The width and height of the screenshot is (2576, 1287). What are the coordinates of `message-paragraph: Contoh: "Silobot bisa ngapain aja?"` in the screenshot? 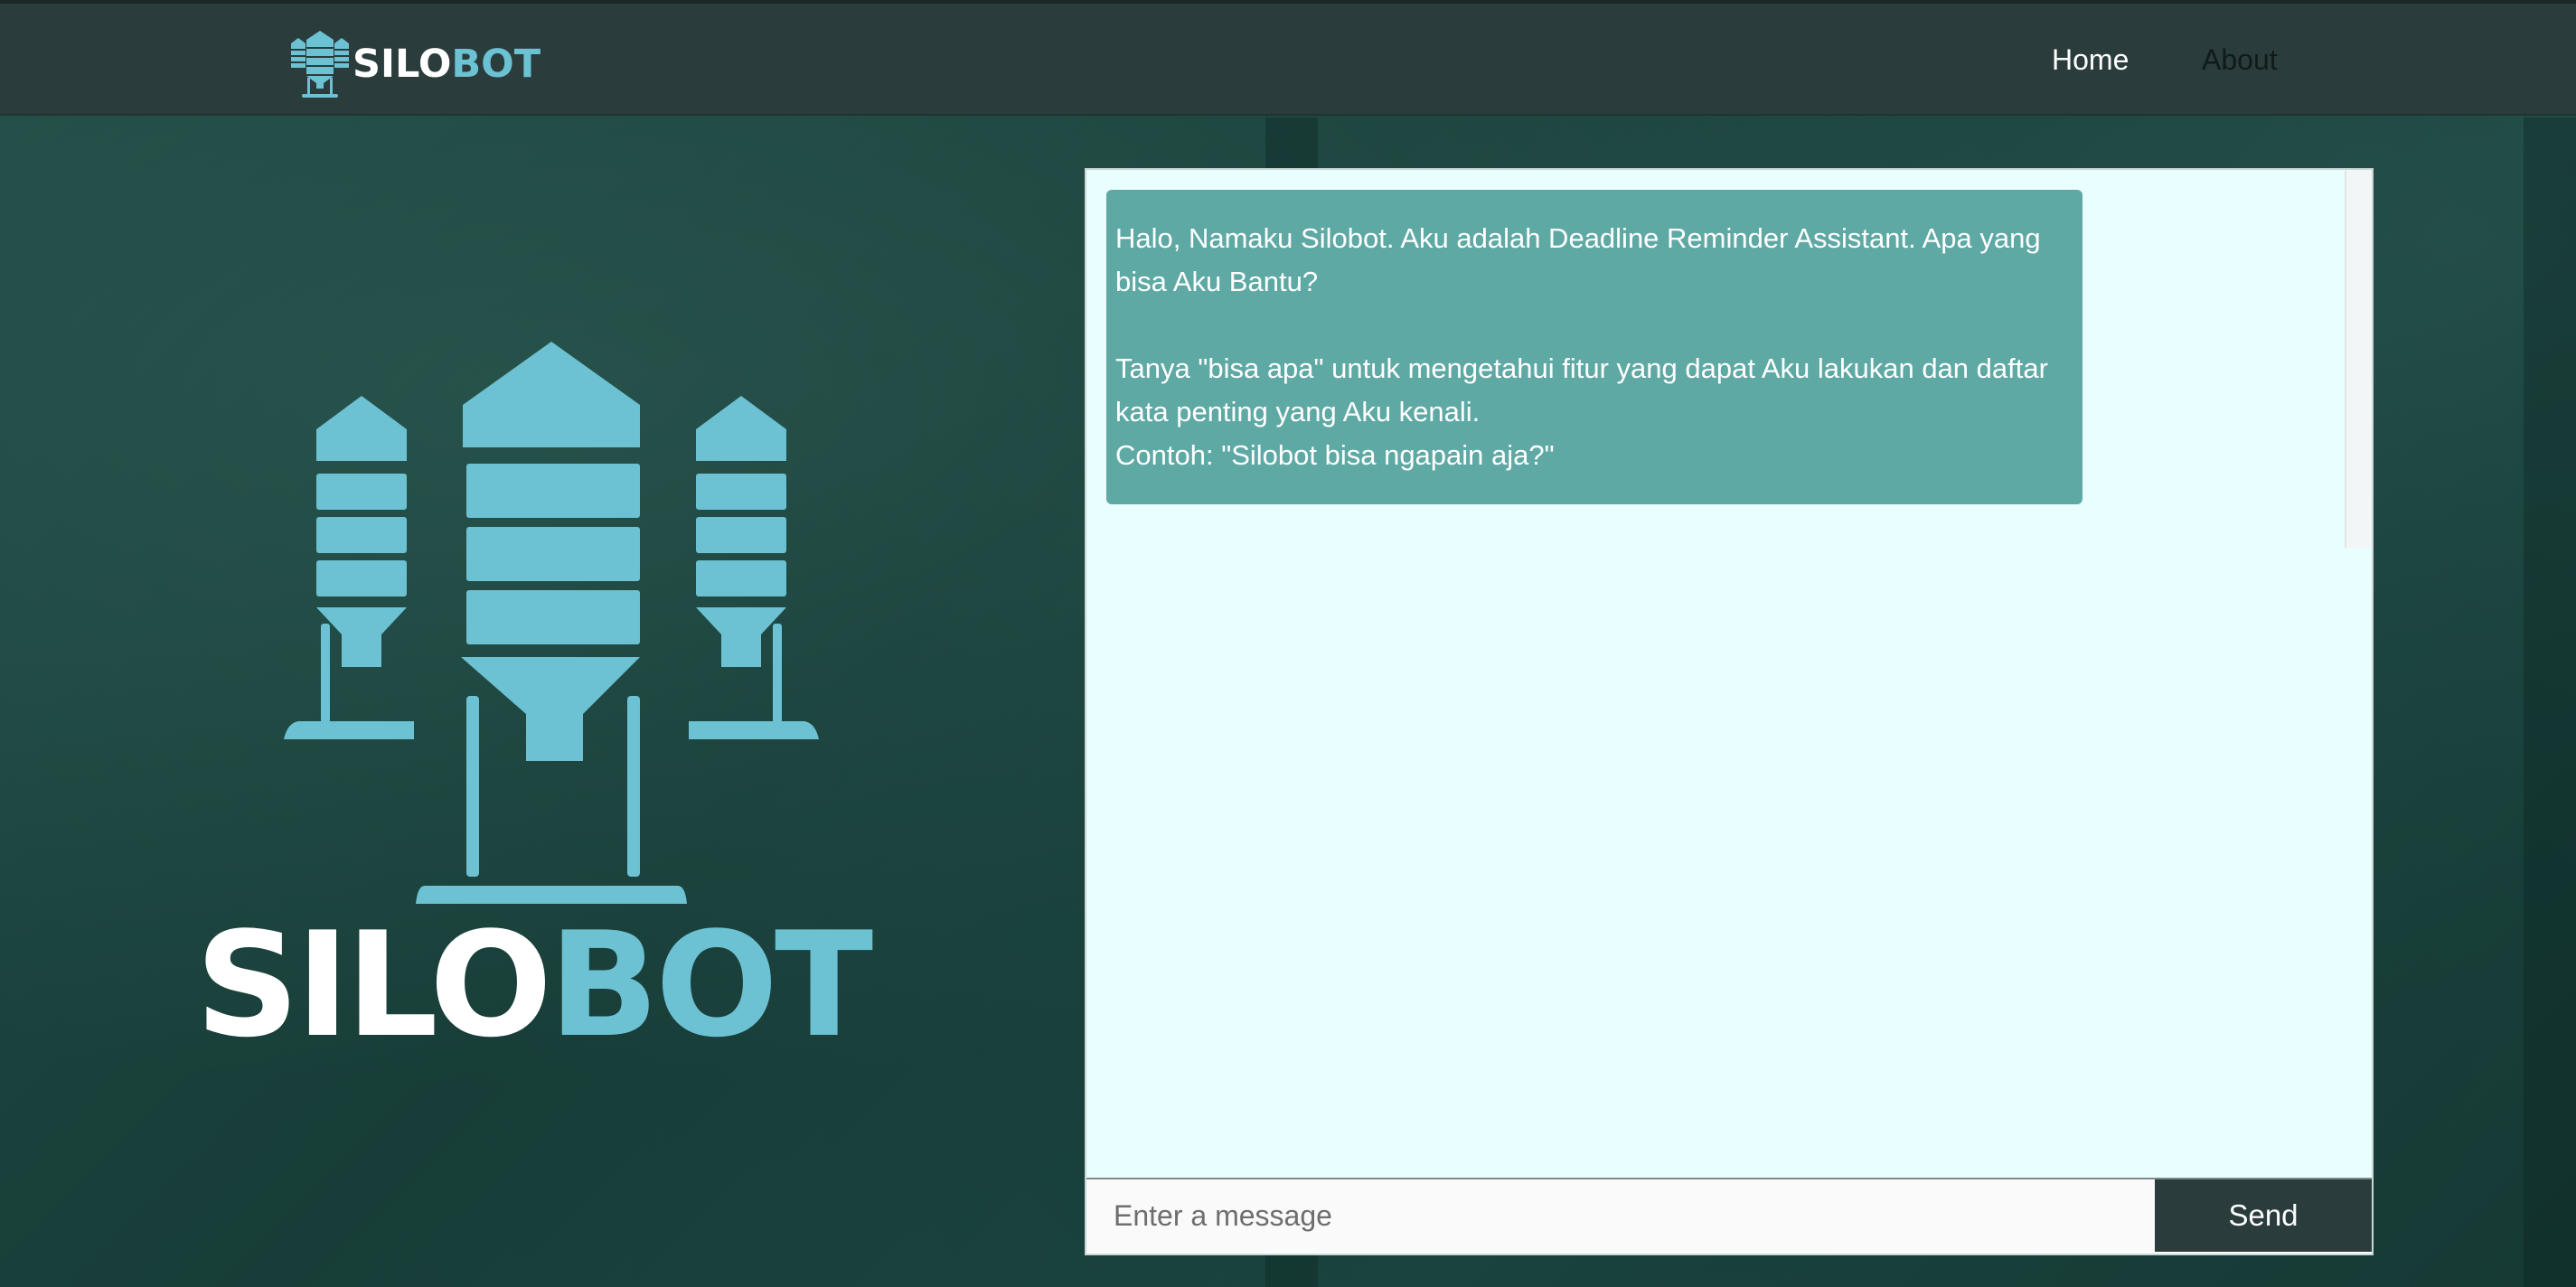 It's located at (1335, 455).